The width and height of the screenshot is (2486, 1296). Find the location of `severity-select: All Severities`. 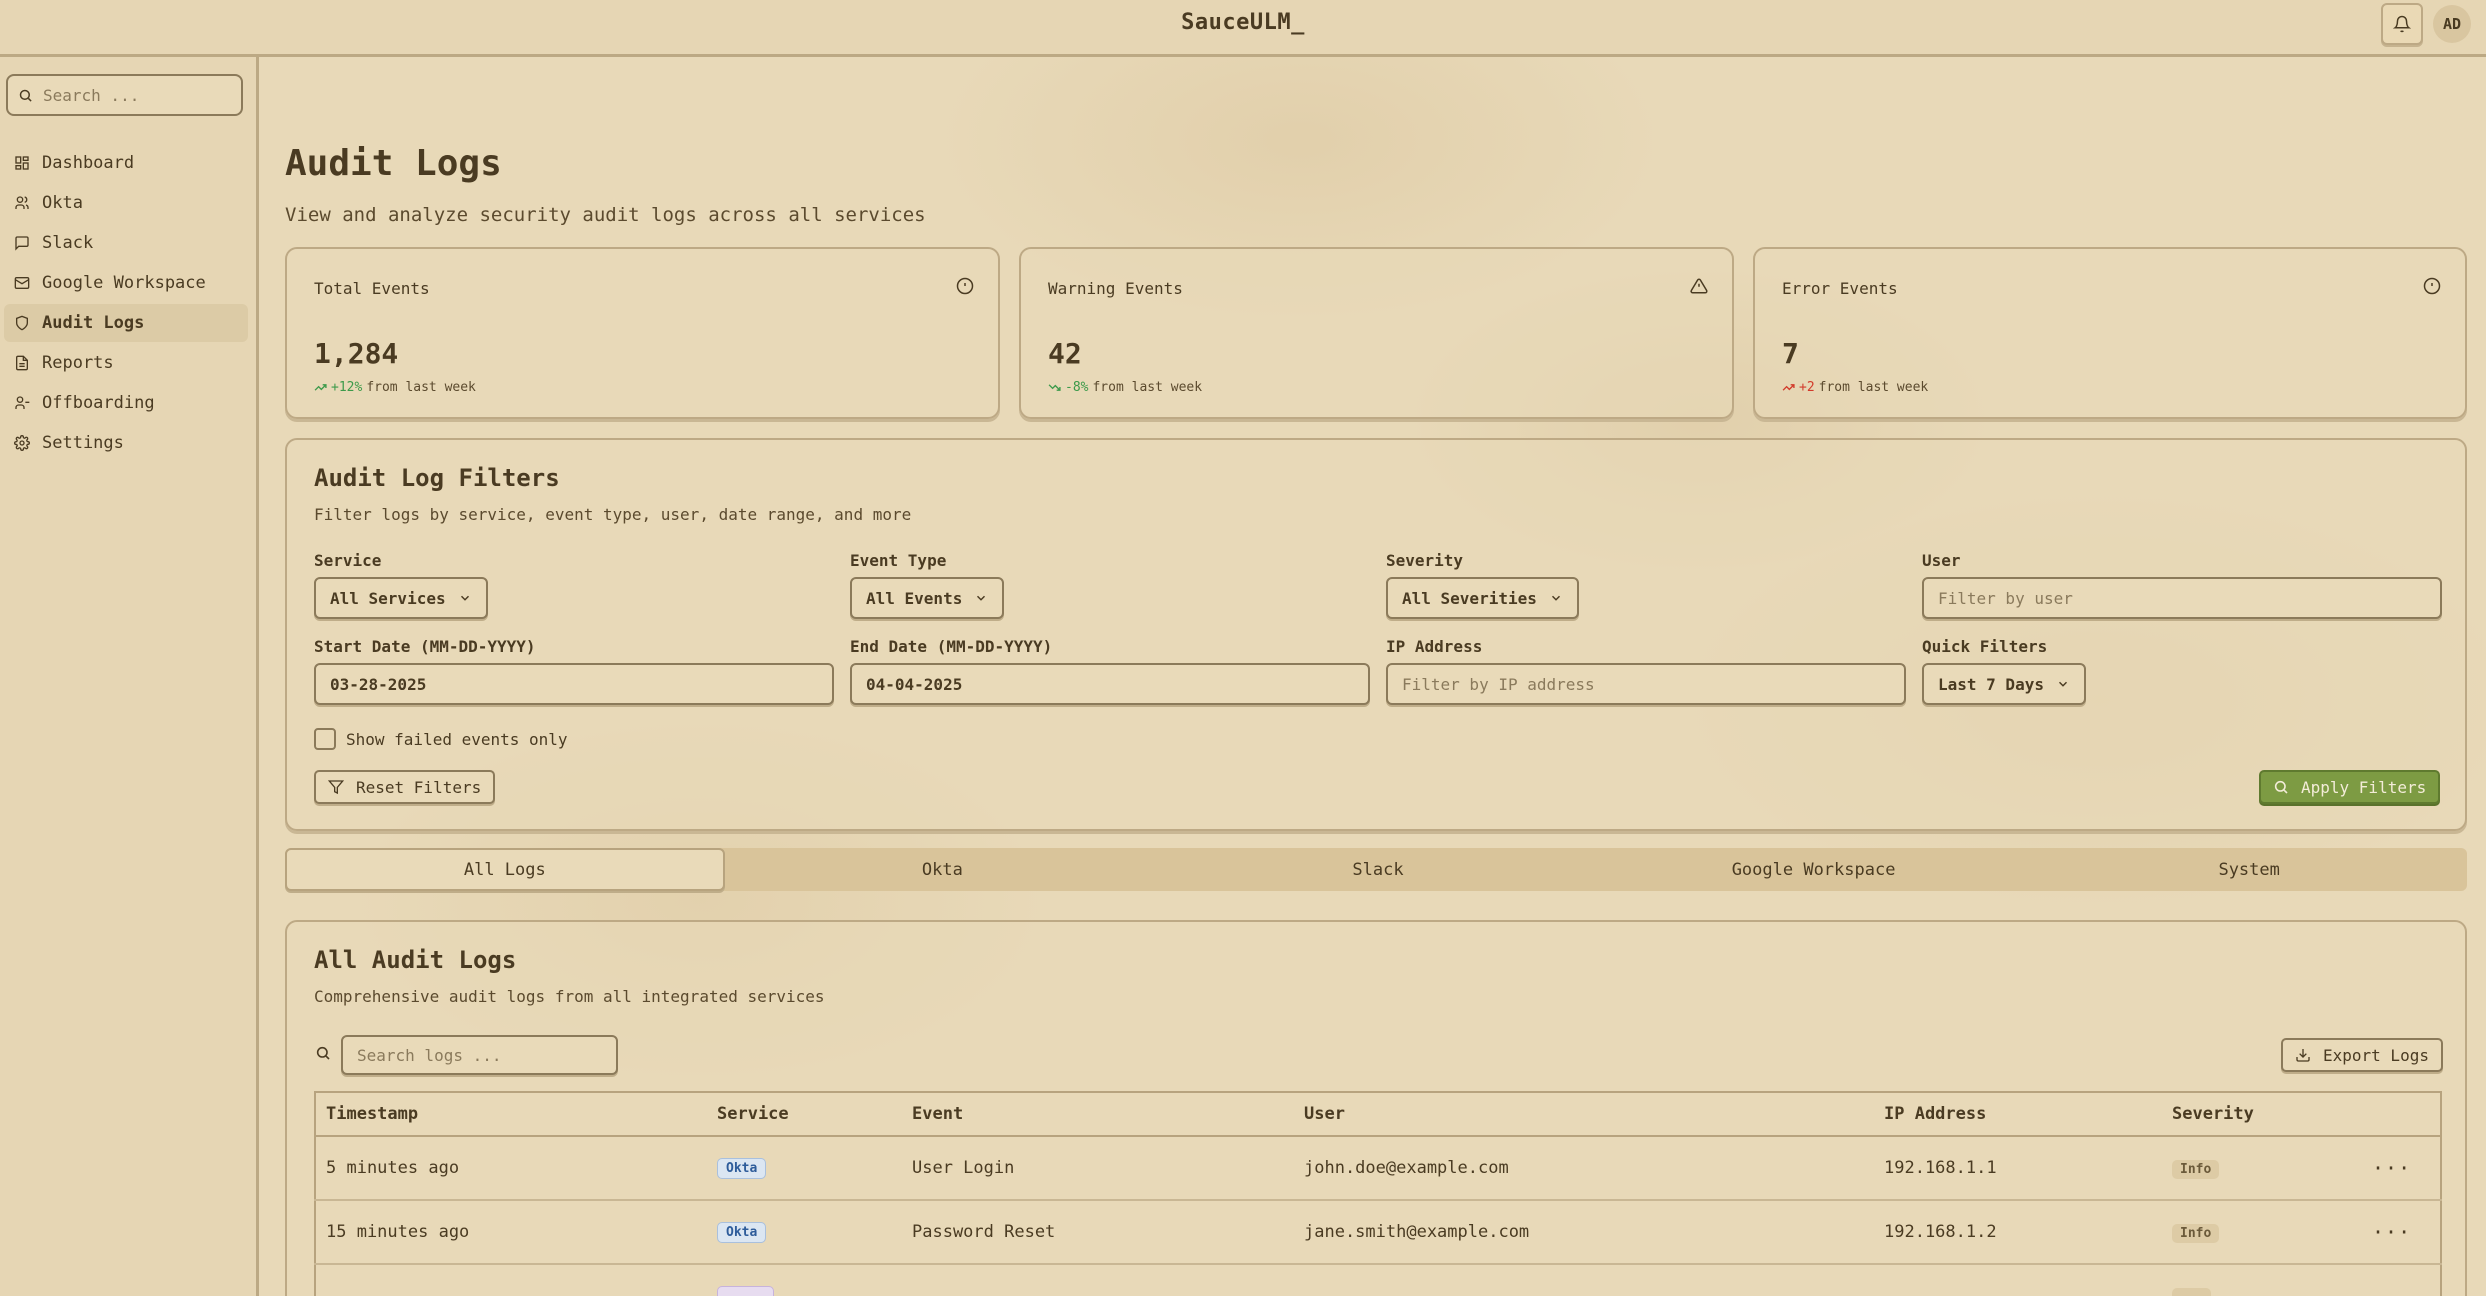

severity-select: All Severities is located at coordinates (1482, 598).